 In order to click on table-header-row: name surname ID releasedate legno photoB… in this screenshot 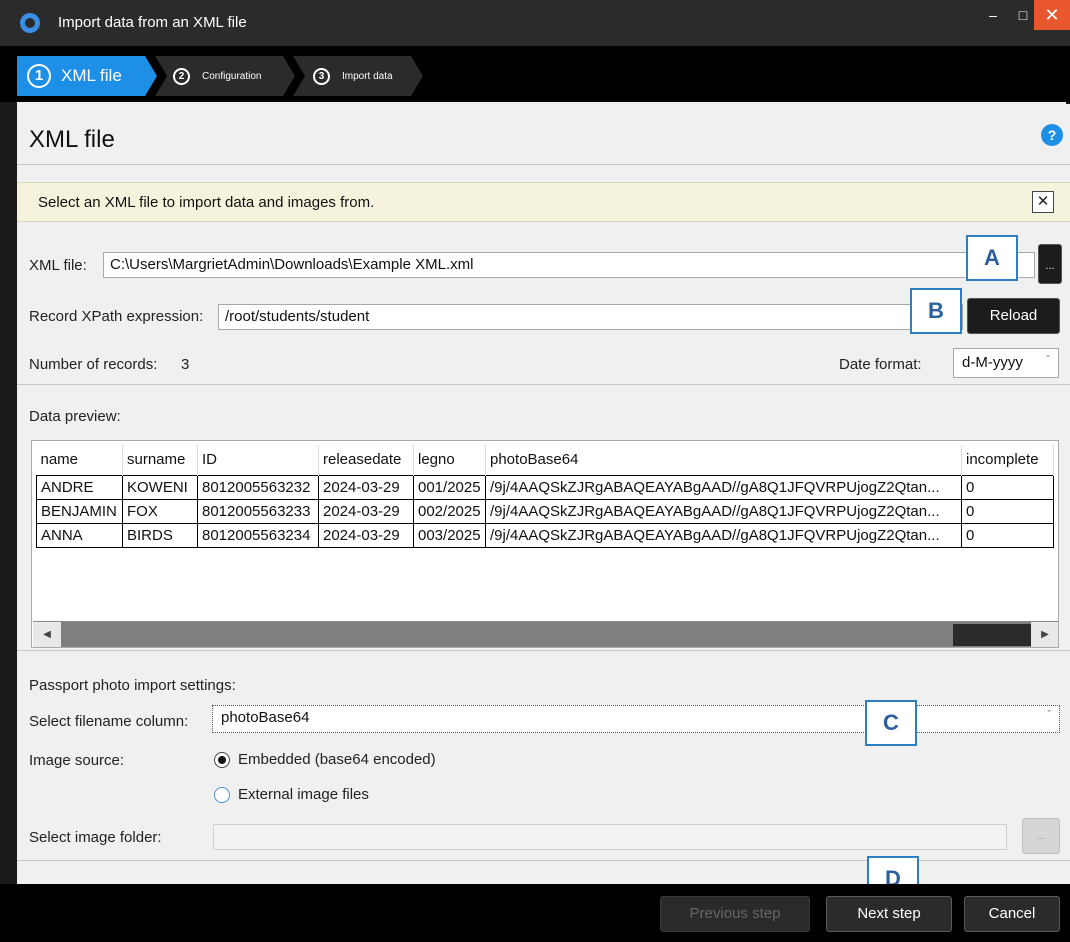, I will do `click(545, 460)`.